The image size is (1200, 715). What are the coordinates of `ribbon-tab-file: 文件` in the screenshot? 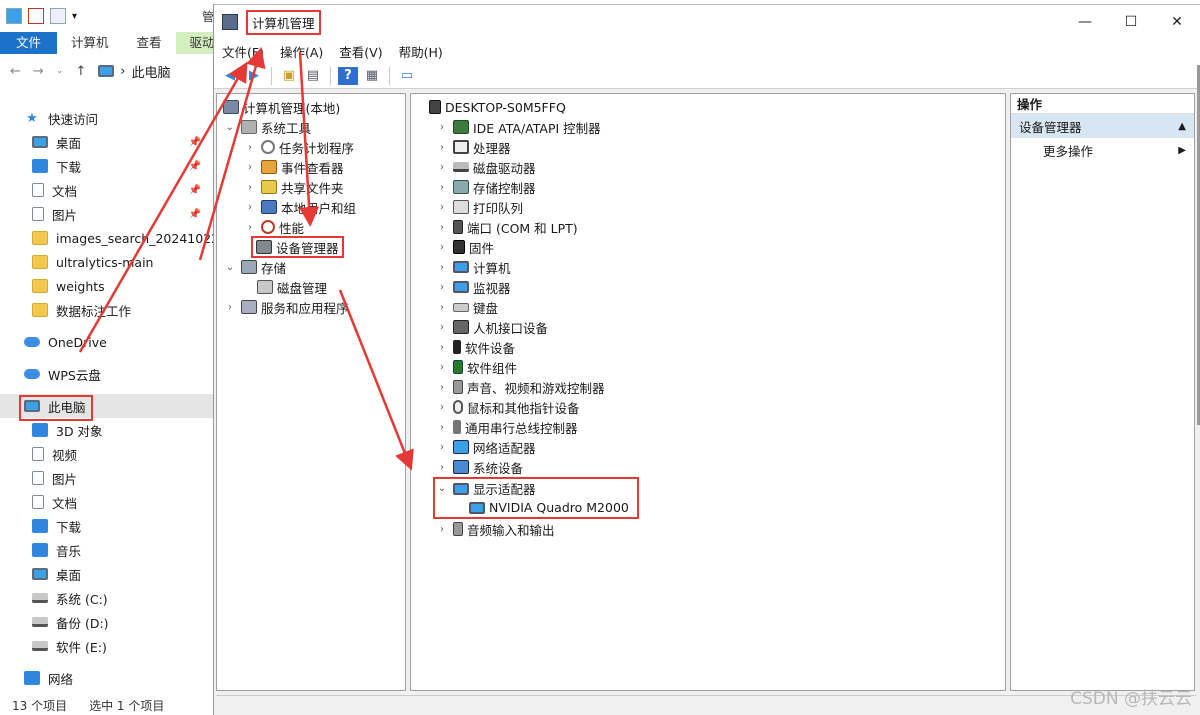 It's located at (29, 43).